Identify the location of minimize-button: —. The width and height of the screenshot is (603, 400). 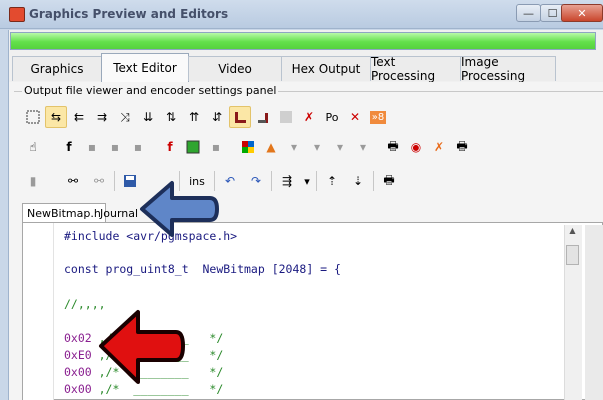
(528, 13).